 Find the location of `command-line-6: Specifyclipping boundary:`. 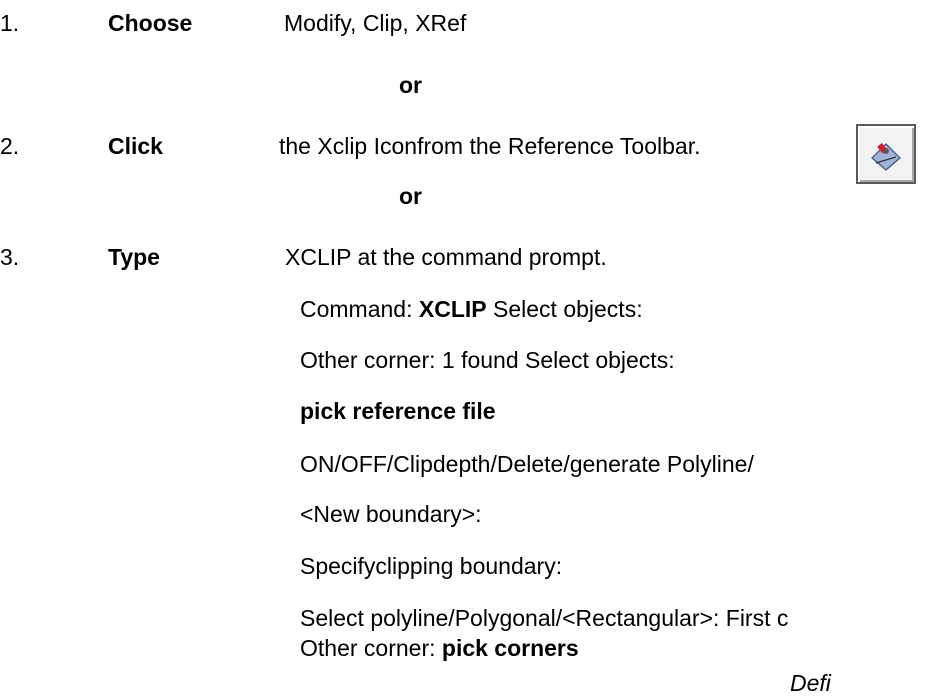

command-line-6: Specifyclipping boundary: is located at coordinates (431, 566).